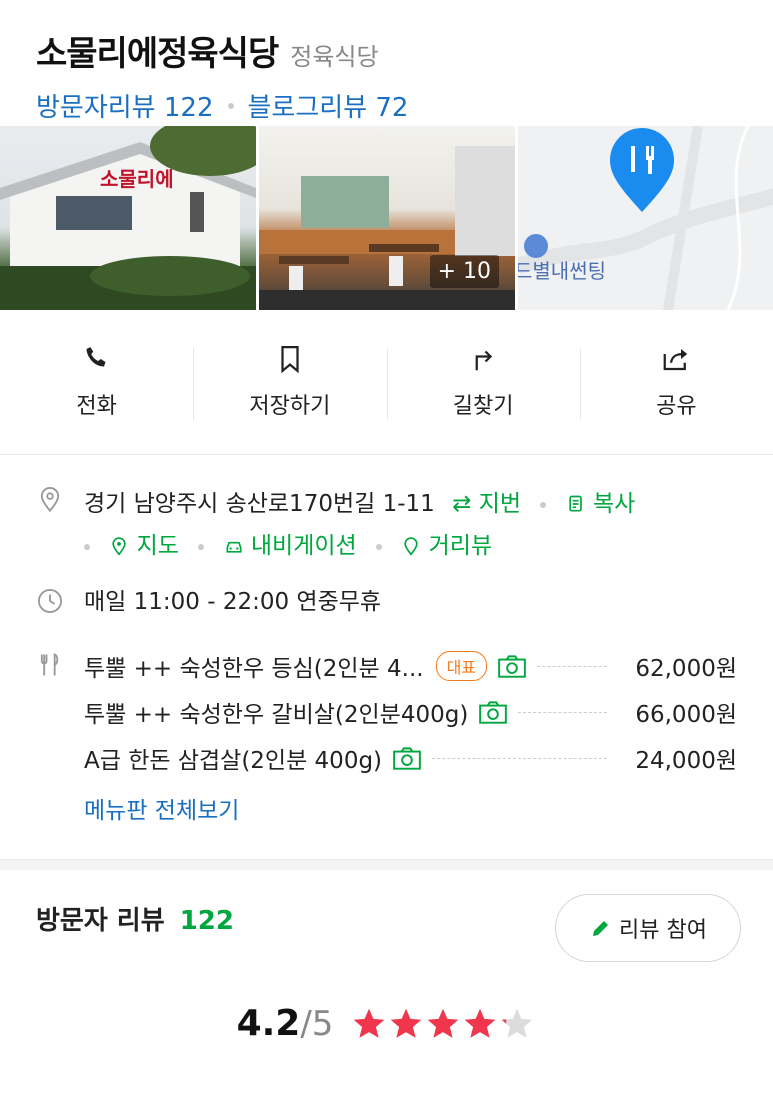 This screenshot has height=1094, width=773. I want to click on write-review-label: 리뷰 참여, so click(663, 930).